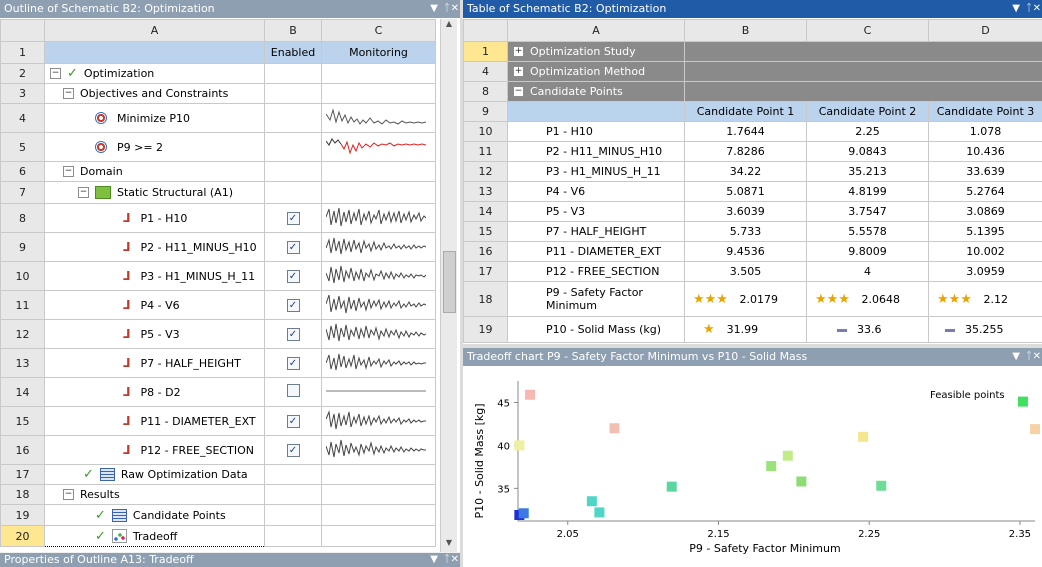 This screenshot has width=1042, height=567. Describe the element at coordinates (218, 171) in the screenshot. I see `tree-row: 6 − Domain` at that location.